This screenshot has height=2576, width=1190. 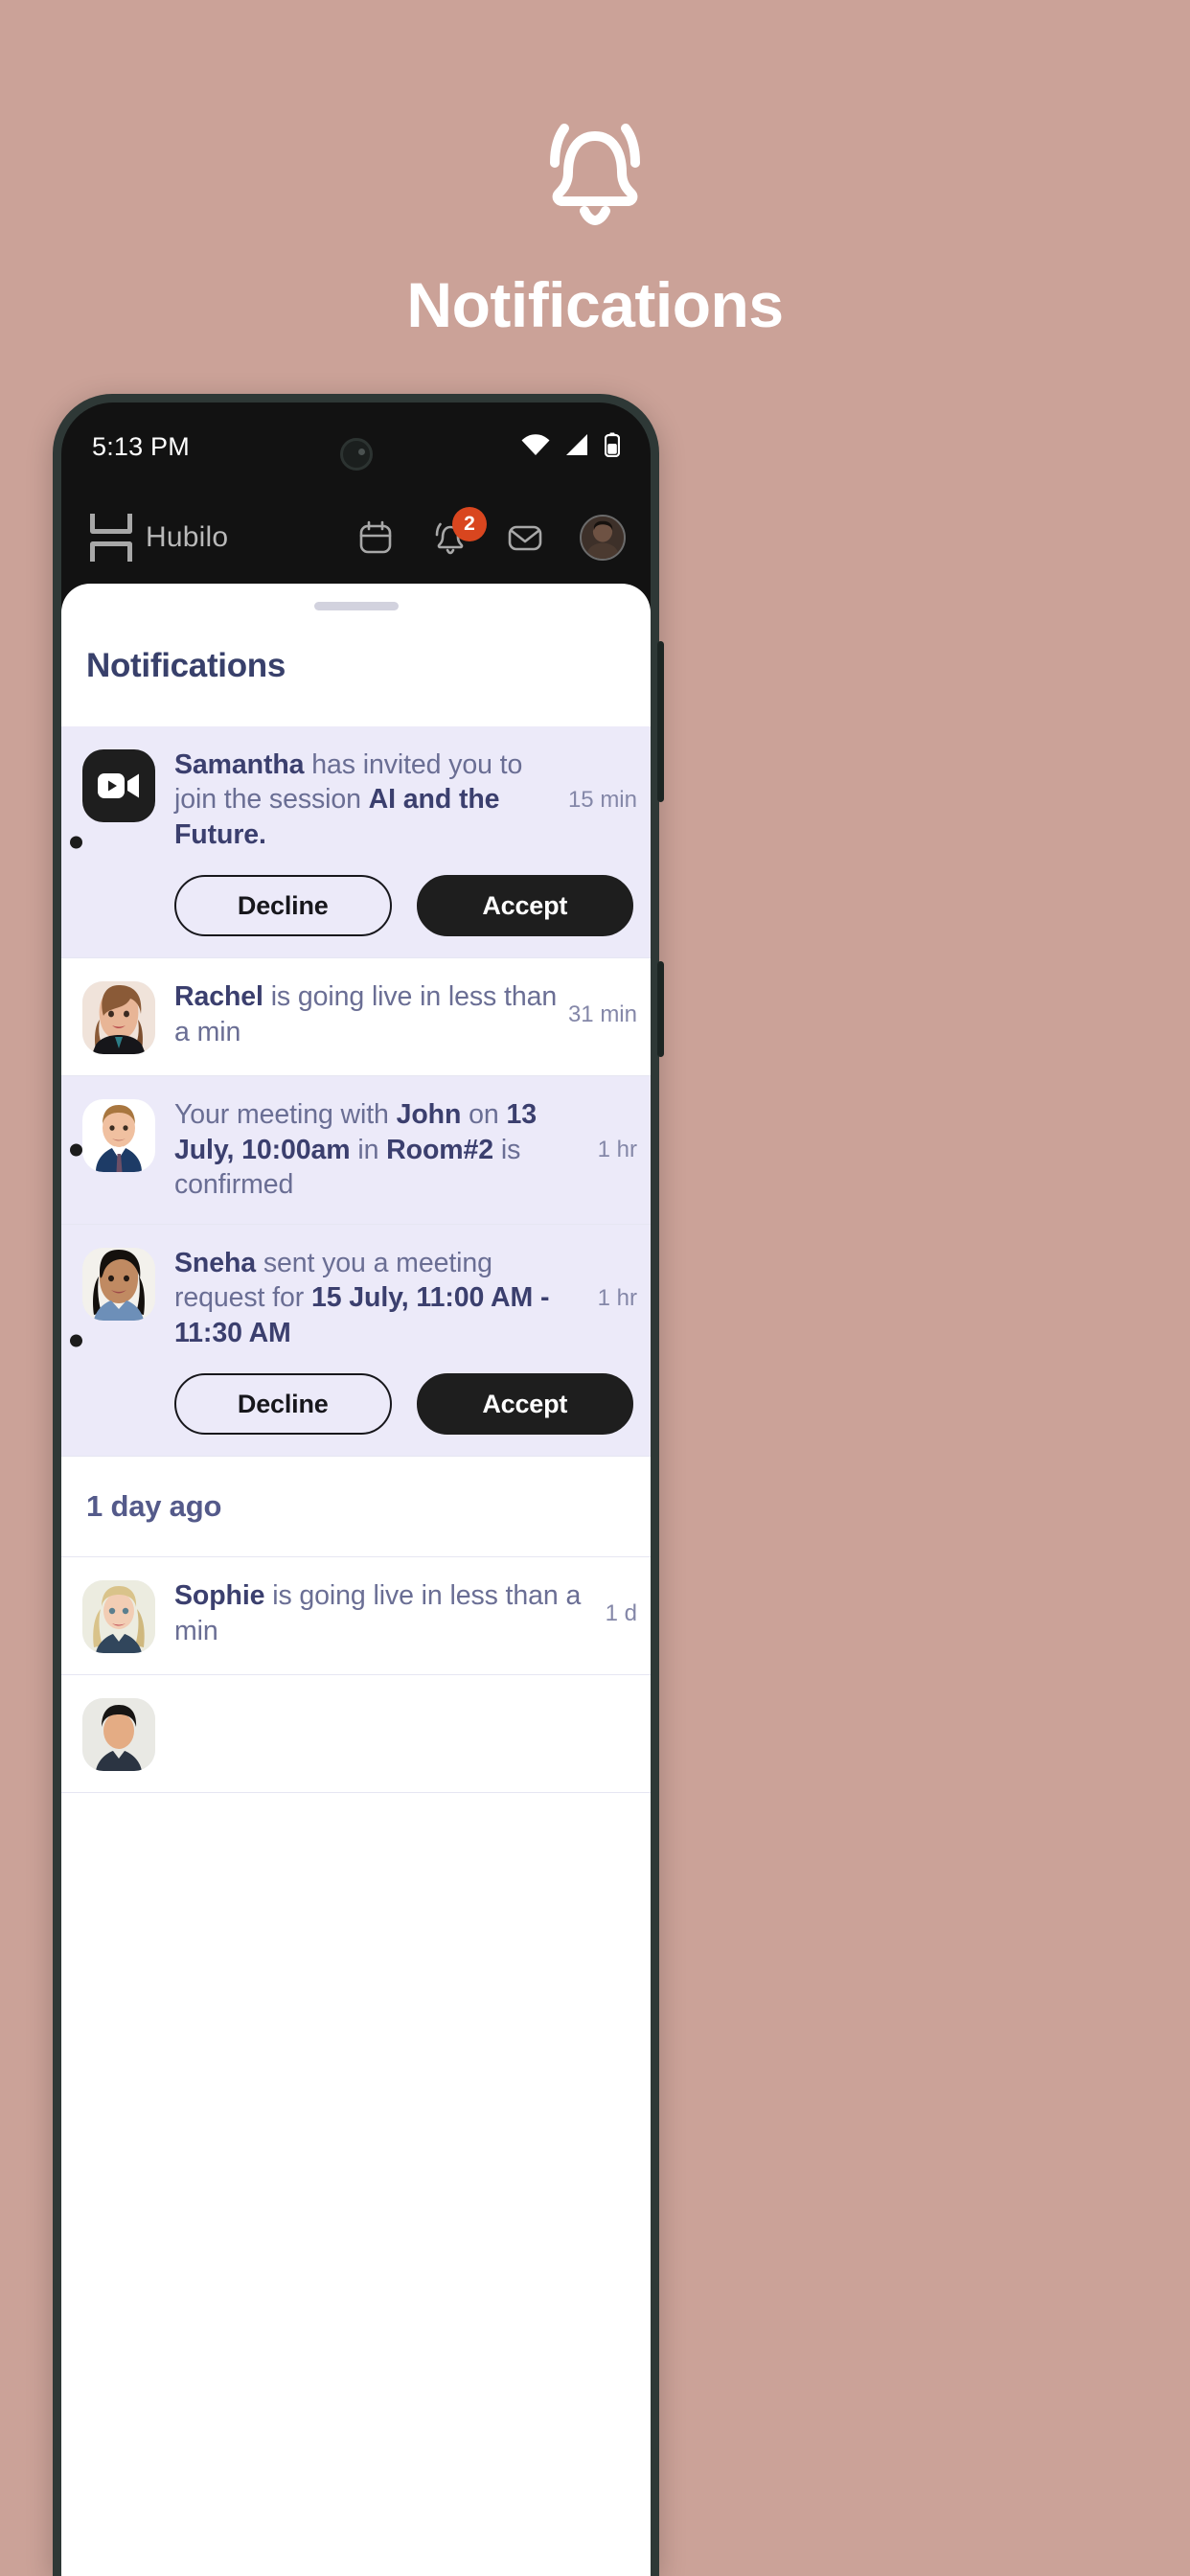 What do you see at coordinates (491, 534) in the screenshot?
I see `header-actions: 2` at bounding box center [491, 534].